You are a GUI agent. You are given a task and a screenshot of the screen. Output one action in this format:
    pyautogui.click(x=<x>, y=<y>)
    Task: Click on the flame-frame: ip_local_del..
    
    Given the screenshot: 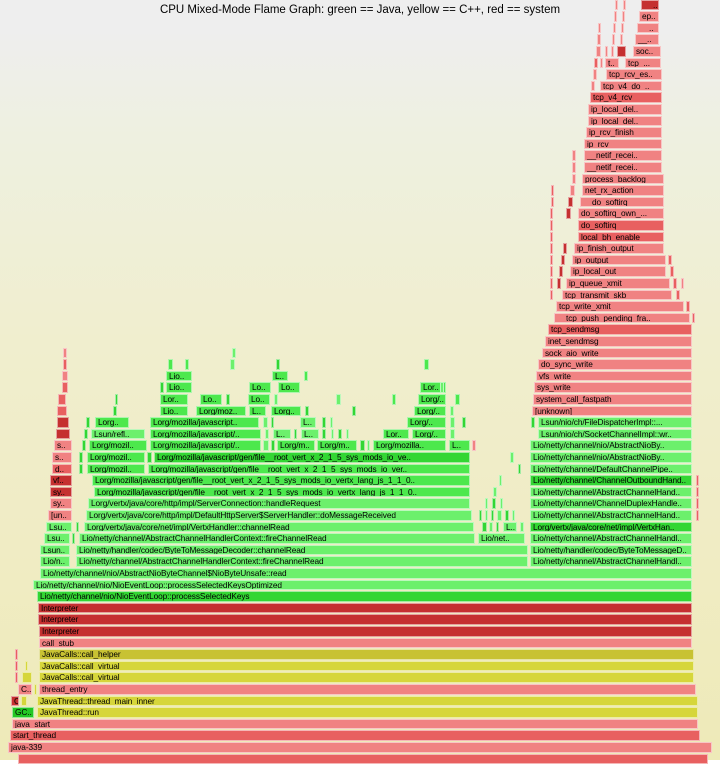 What is the action you would take?
    pyautogui.click(x=625, y=121)
    